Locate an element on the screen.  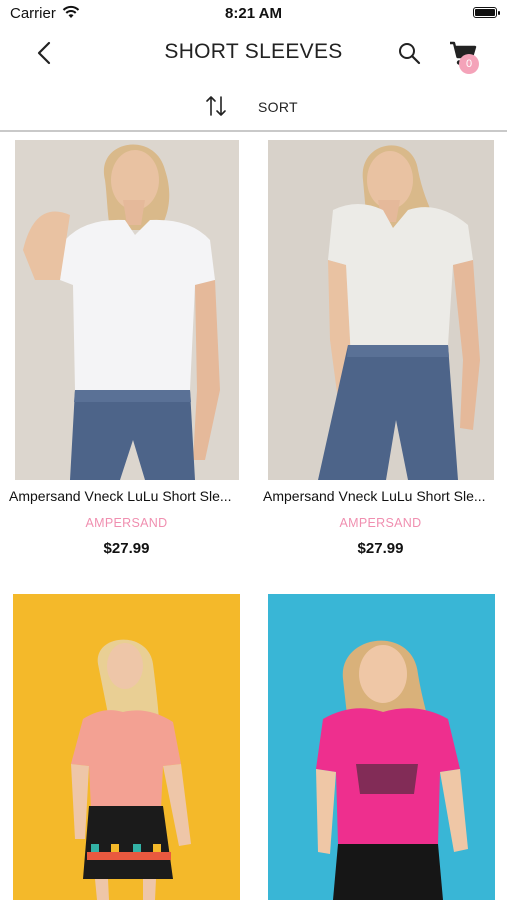
page-title: SHORT SLEEVES is located at coordinates (253, 51).